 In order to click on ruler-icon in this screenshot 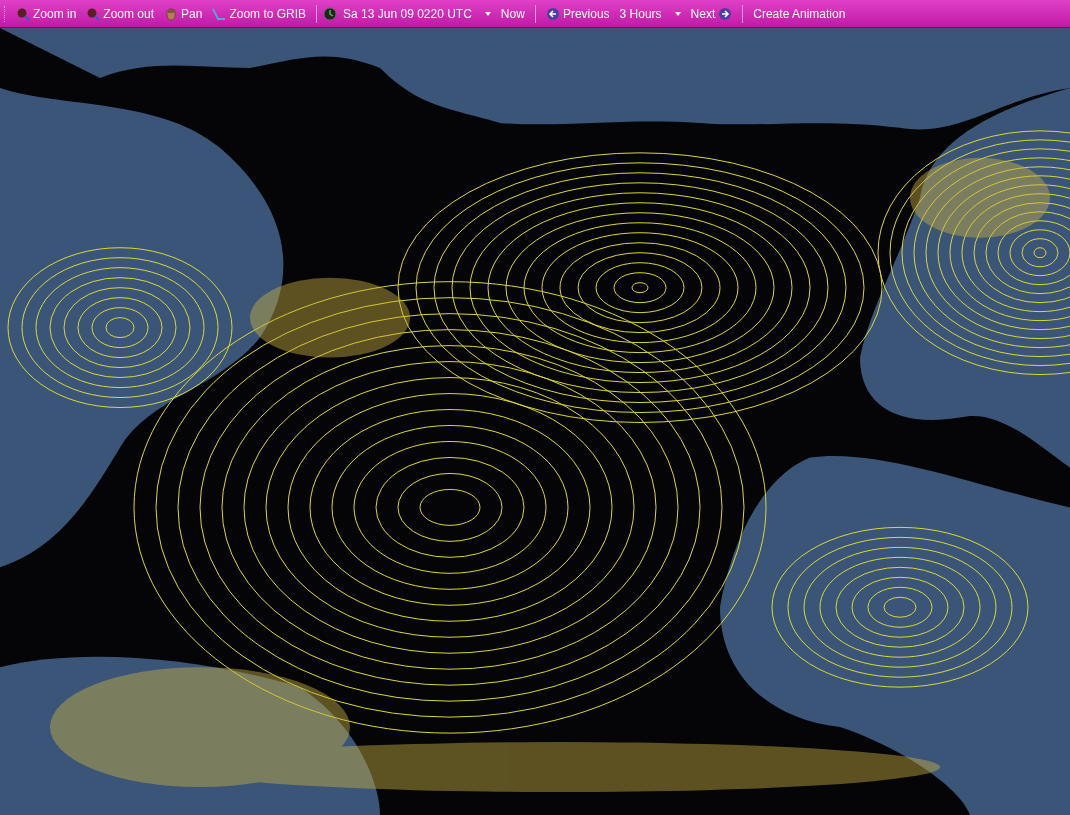, I will do `click(219, 13)`.